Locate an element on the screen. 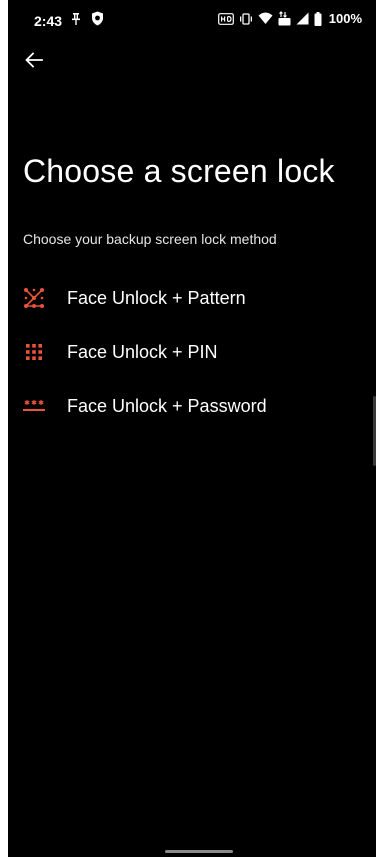 The image size is (379, 857). pin-grid-icon is located at coordinates (34, 352).